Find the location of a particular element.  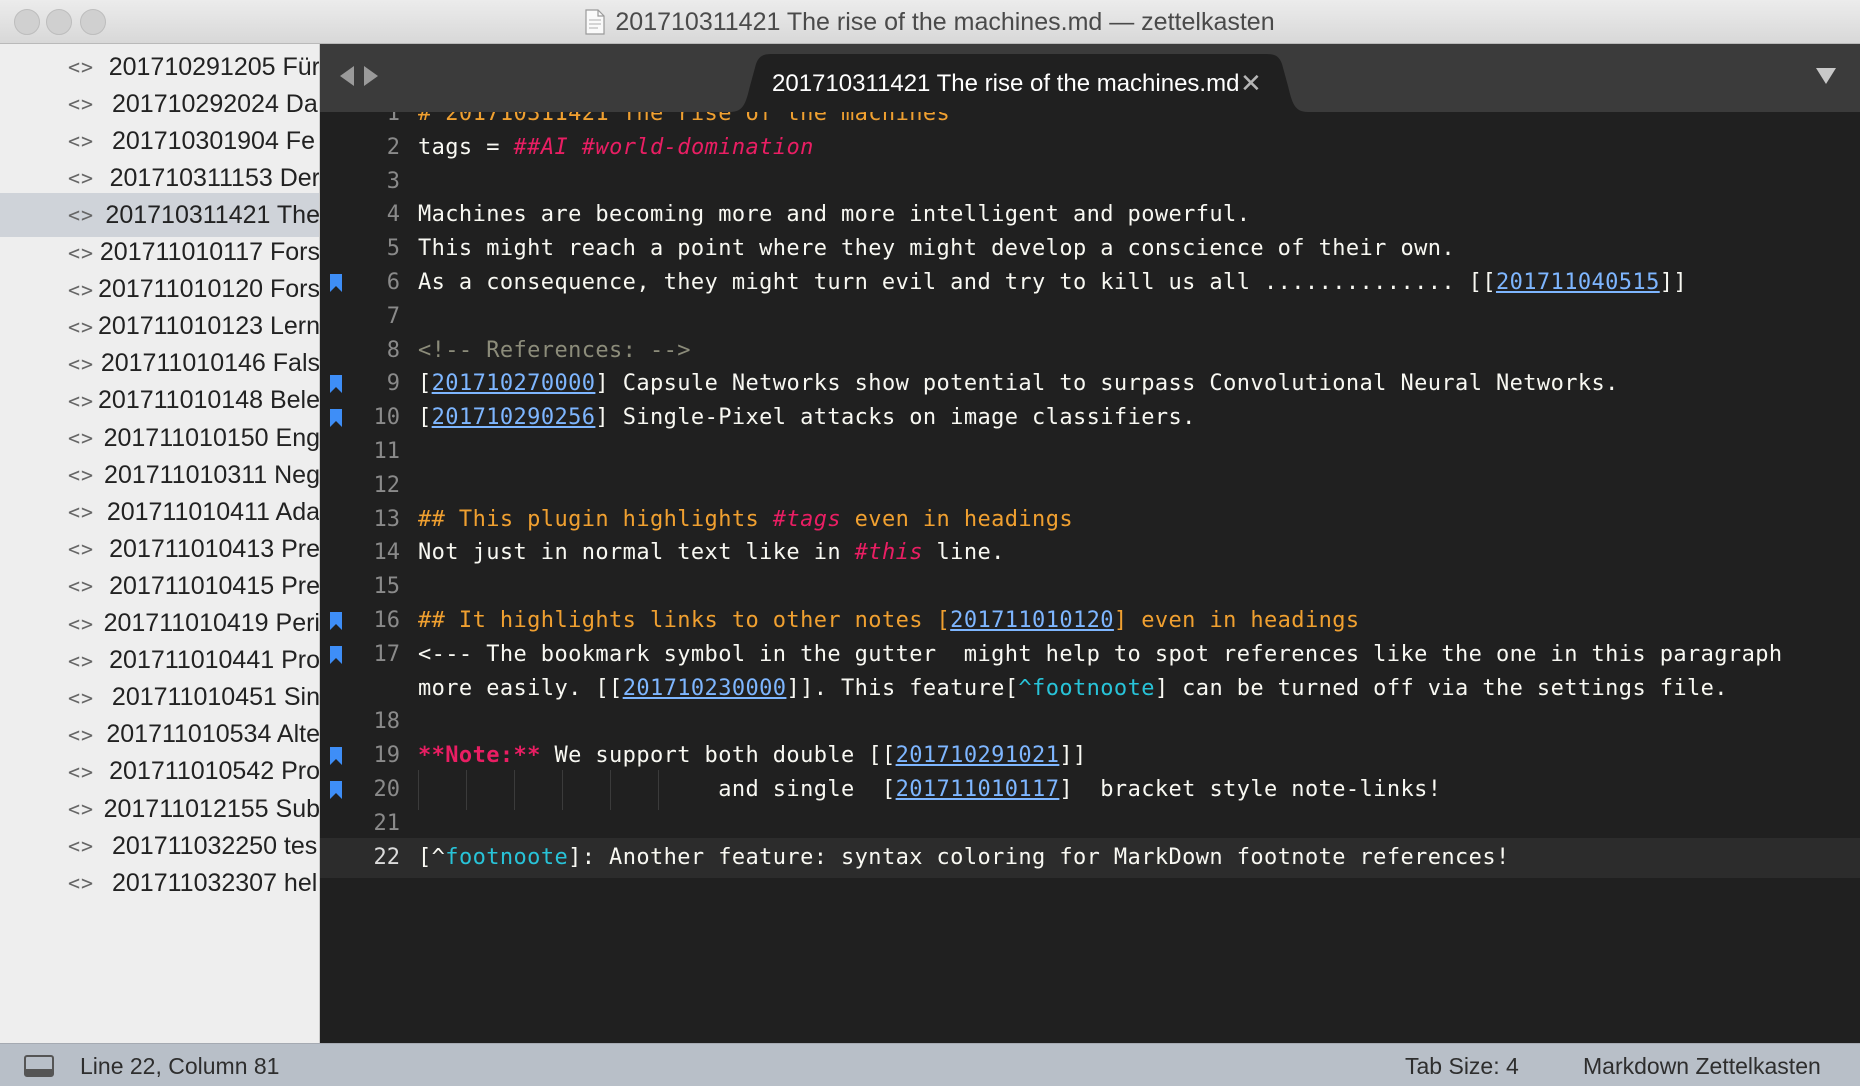

note-link: 201711010120 is located at coordinates (1032, 620).